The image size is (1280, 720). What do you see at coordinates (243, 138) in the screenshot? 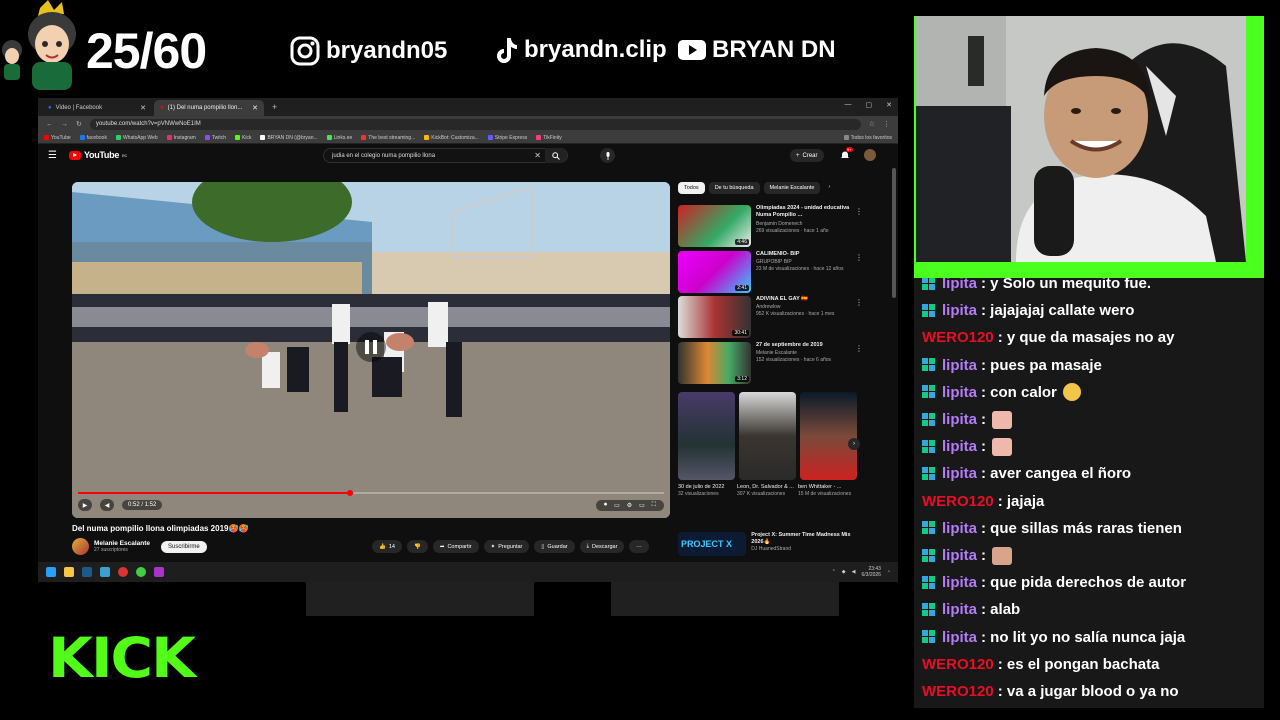
I see `bookmark-item: Kick` at bounding box center [243, 138].